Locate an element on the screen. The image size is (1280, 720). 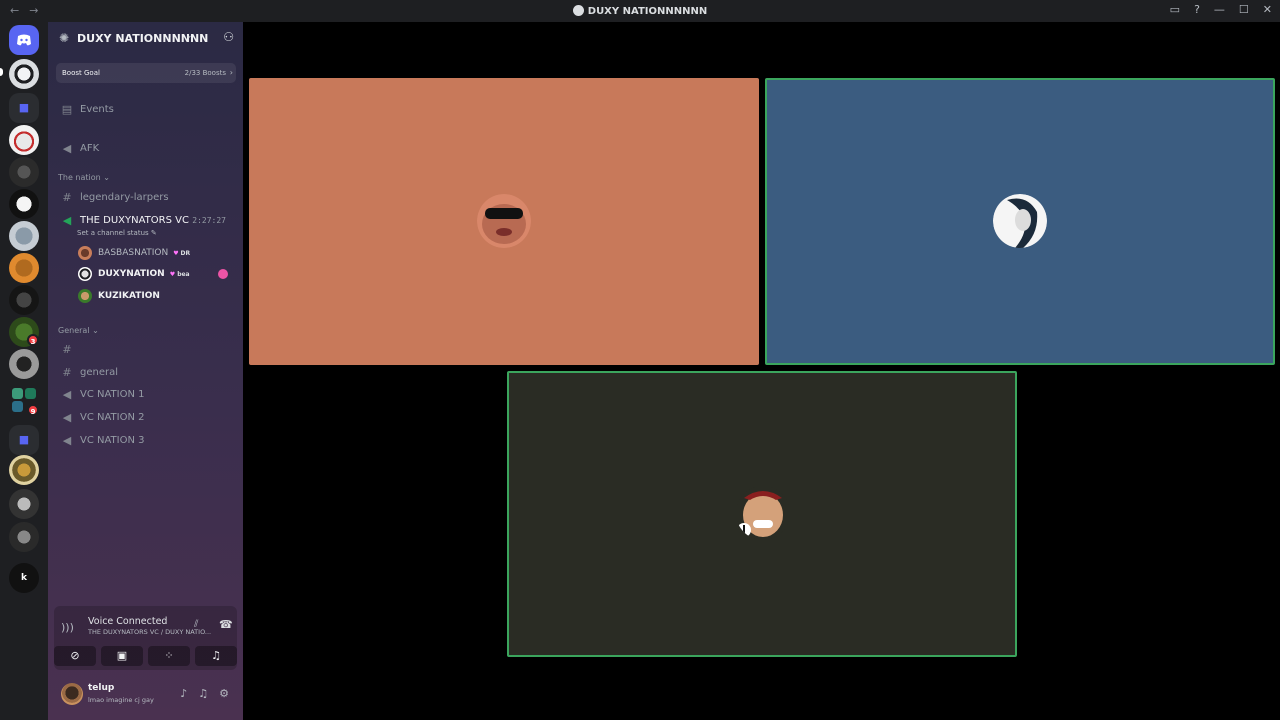
microphone-icon: ♪ is located at coordinates (183, 693).